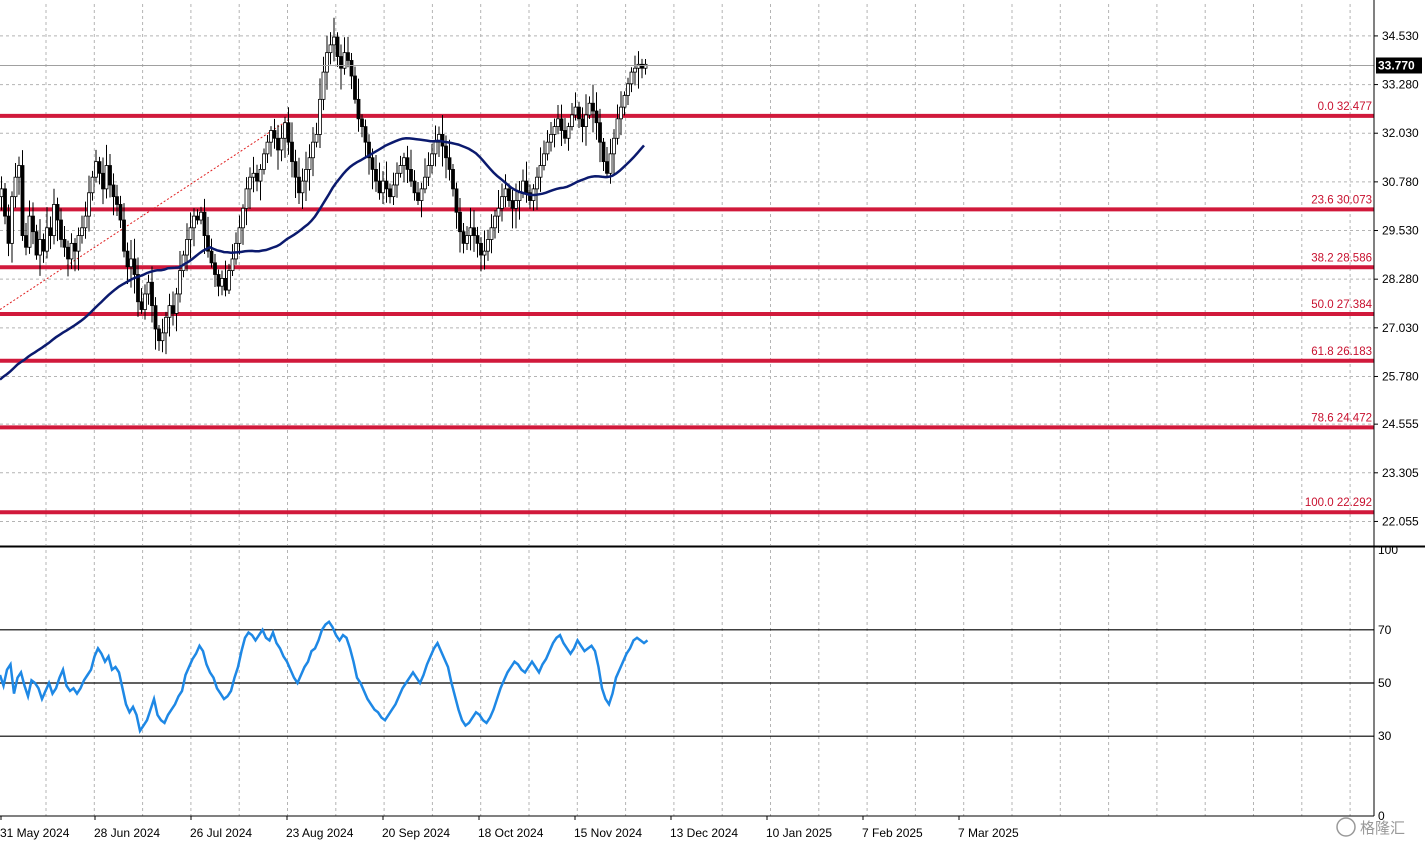 Image resolution: width=1425 pixels, height=845 pixels. What do you see at coordinates (608, 833) in the screenshot?
I see `time-tick-label: 15 Nov 2024` at bounding box center [608, 833].